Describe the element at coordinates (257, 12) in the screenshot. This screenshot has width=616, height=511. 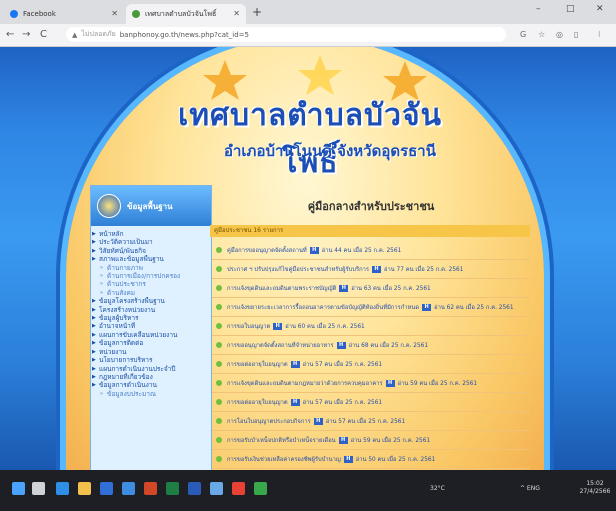
I see `new-tab-button: +` at that location.